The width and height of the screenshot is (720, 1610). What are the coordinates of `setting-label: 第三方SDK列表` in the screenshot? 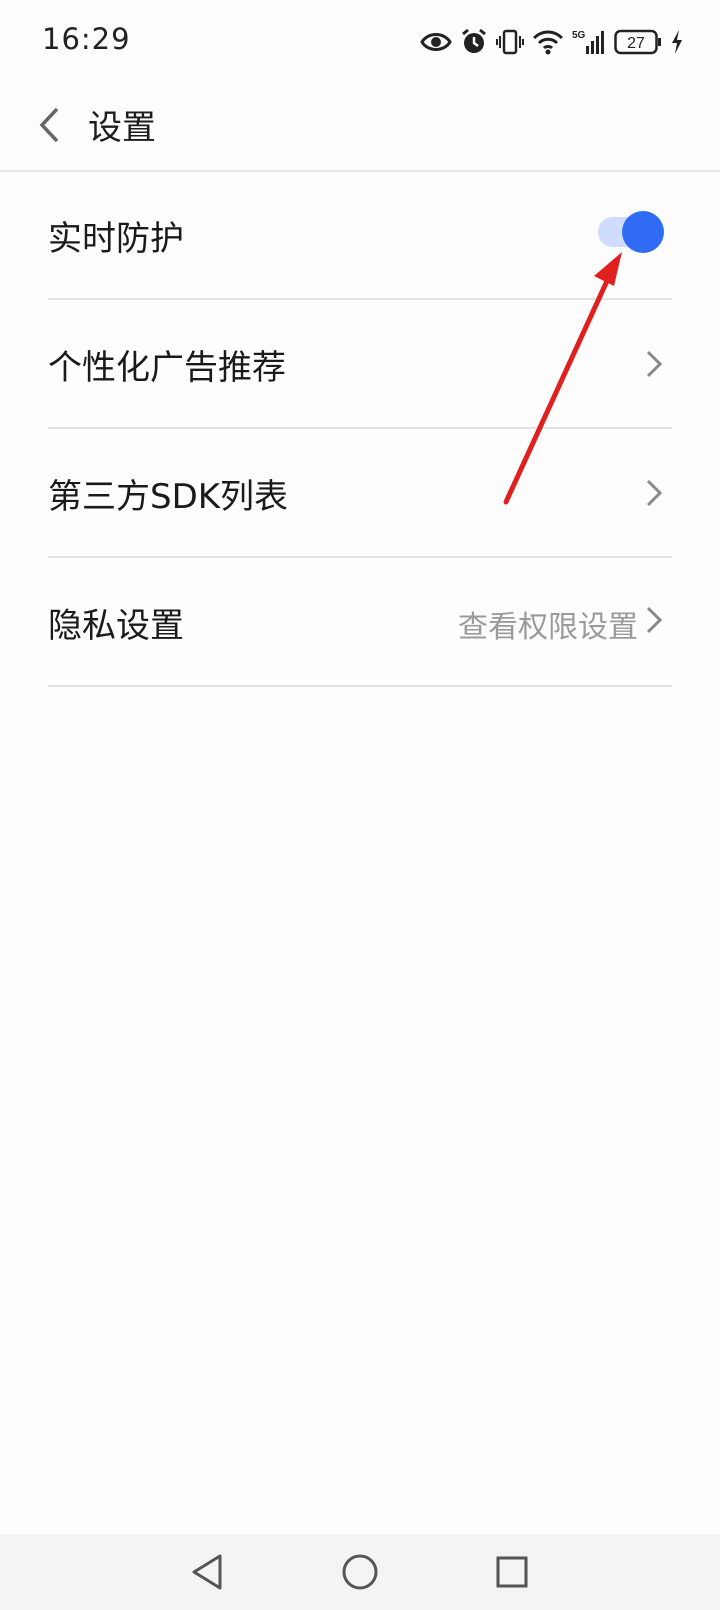 It's located at (168, 497).